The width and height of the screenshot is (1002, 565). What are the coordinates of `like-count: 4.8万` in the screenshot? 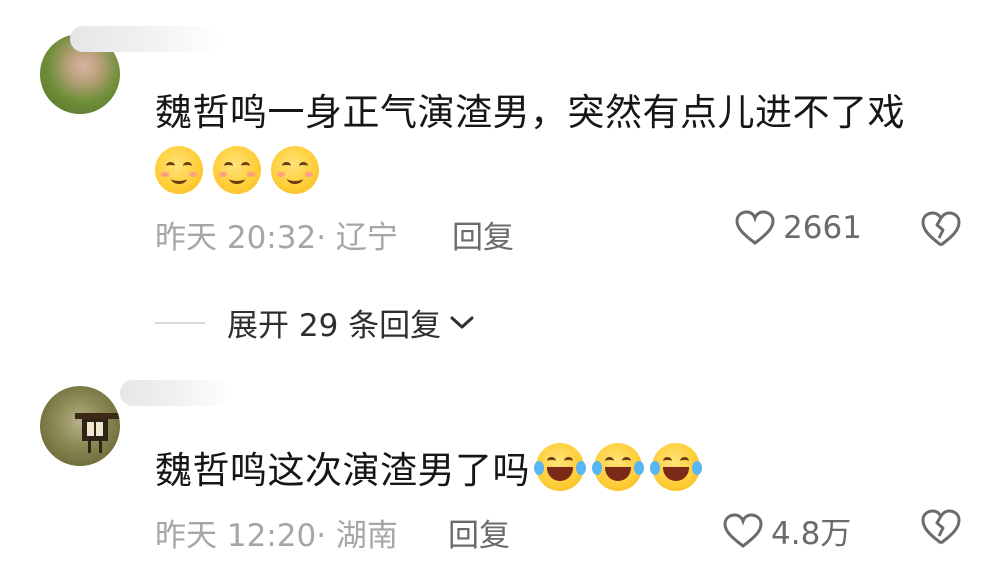 It's located at (811, 534).